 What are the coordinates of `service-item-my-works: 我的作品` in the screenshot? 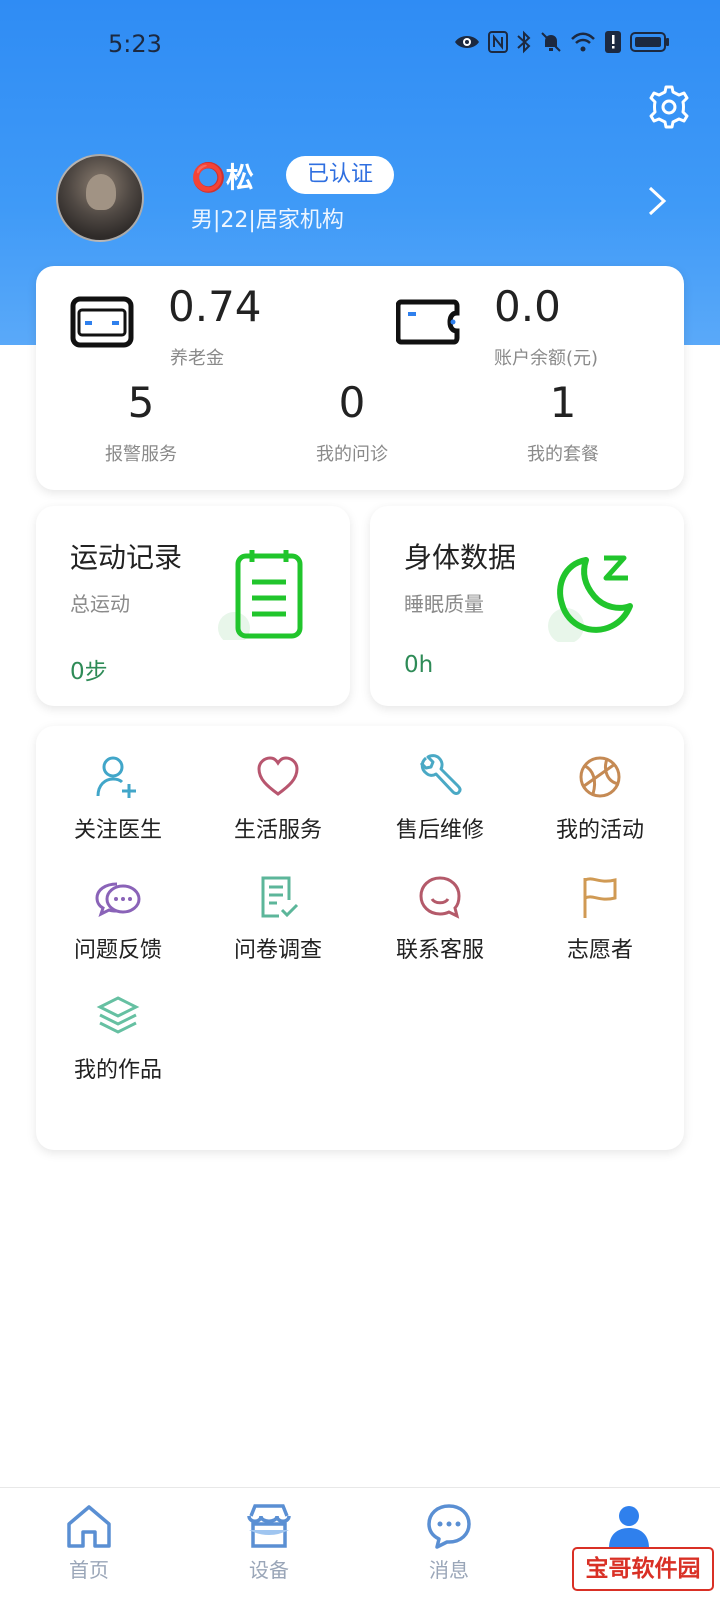 It's located at (118, 1044).